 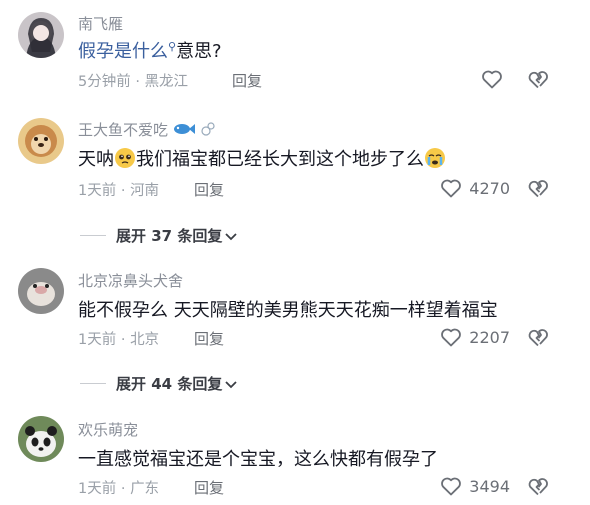 What do you see at coordinates (125, 160) in the screenshot?
I see `pleading-face-icon` at bounding box center [125, 160].